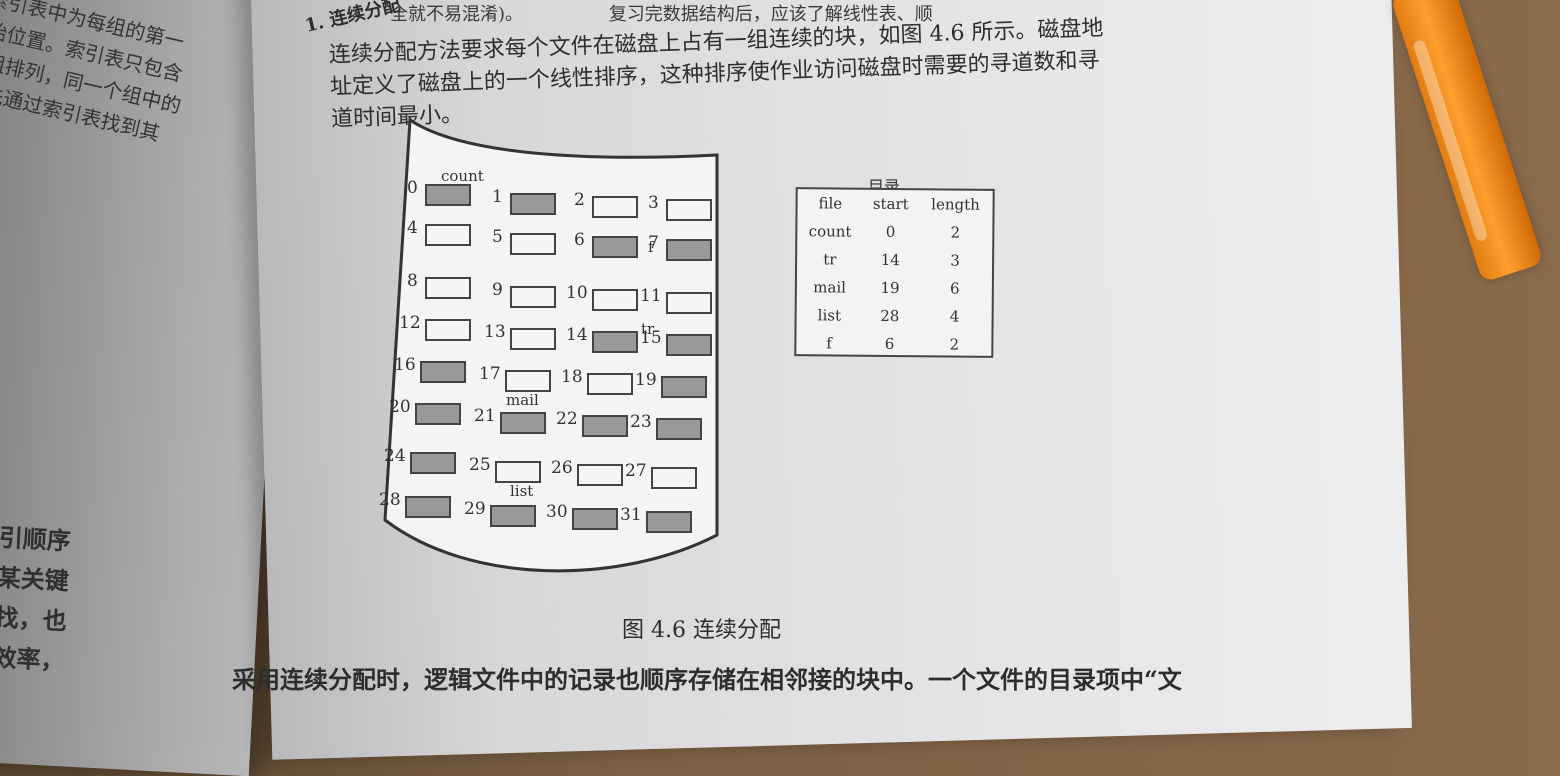 This screenshot has height=776, width=1560. Describe the element at coordinates (653, 243) in the screenshot. I see `block-number: 7` at that location.